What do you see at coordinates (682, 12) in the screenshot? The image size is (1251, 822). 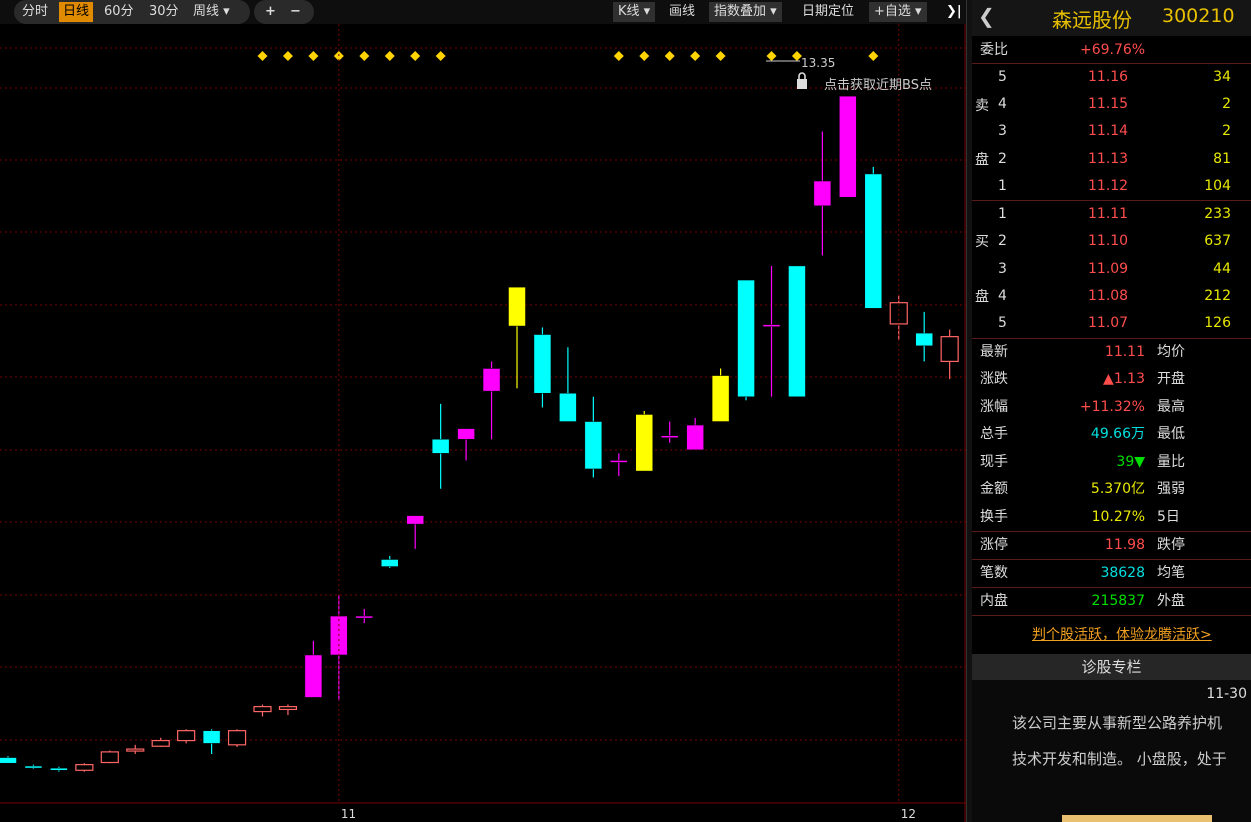 I see `draw-line-button: 画线` at bounding box center [682, 12].